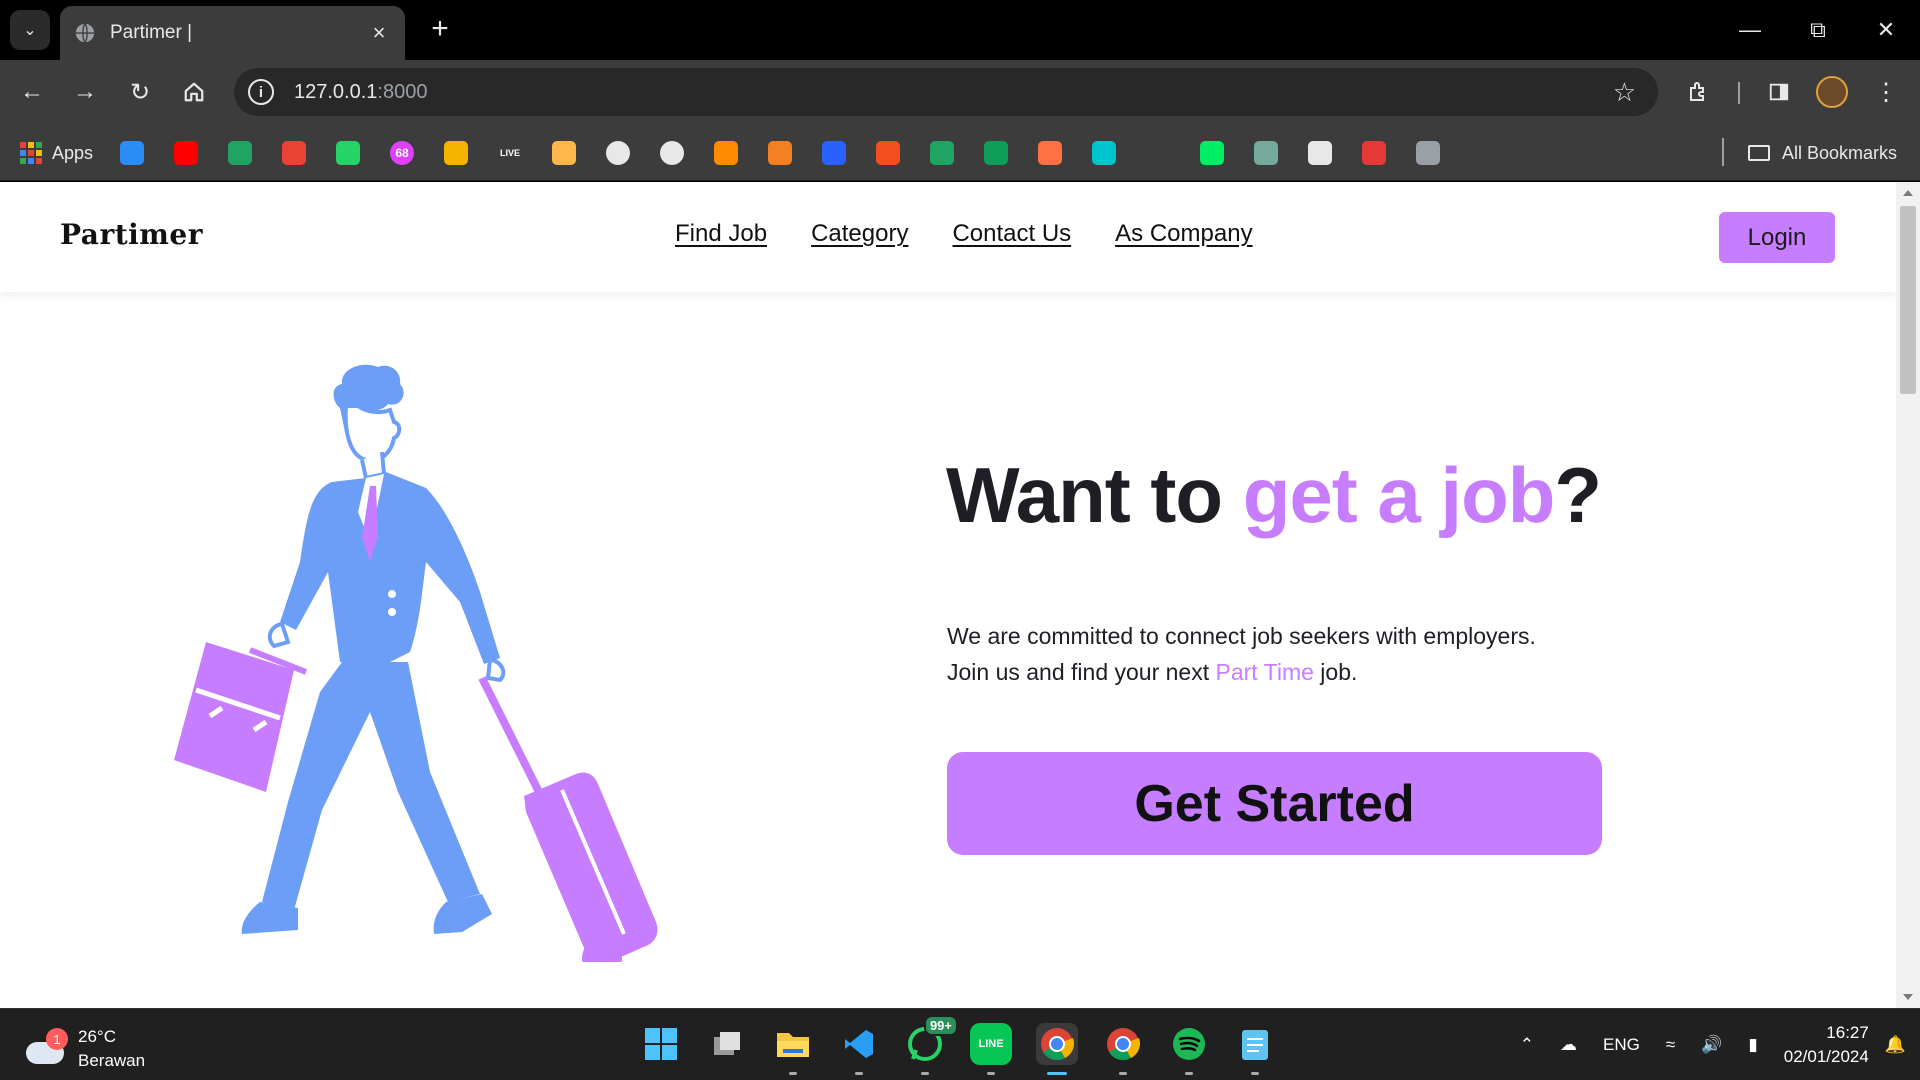  Describe the element at coordinates (1212, 153) in the screenshot. I see `mongodb-icon` at that location.